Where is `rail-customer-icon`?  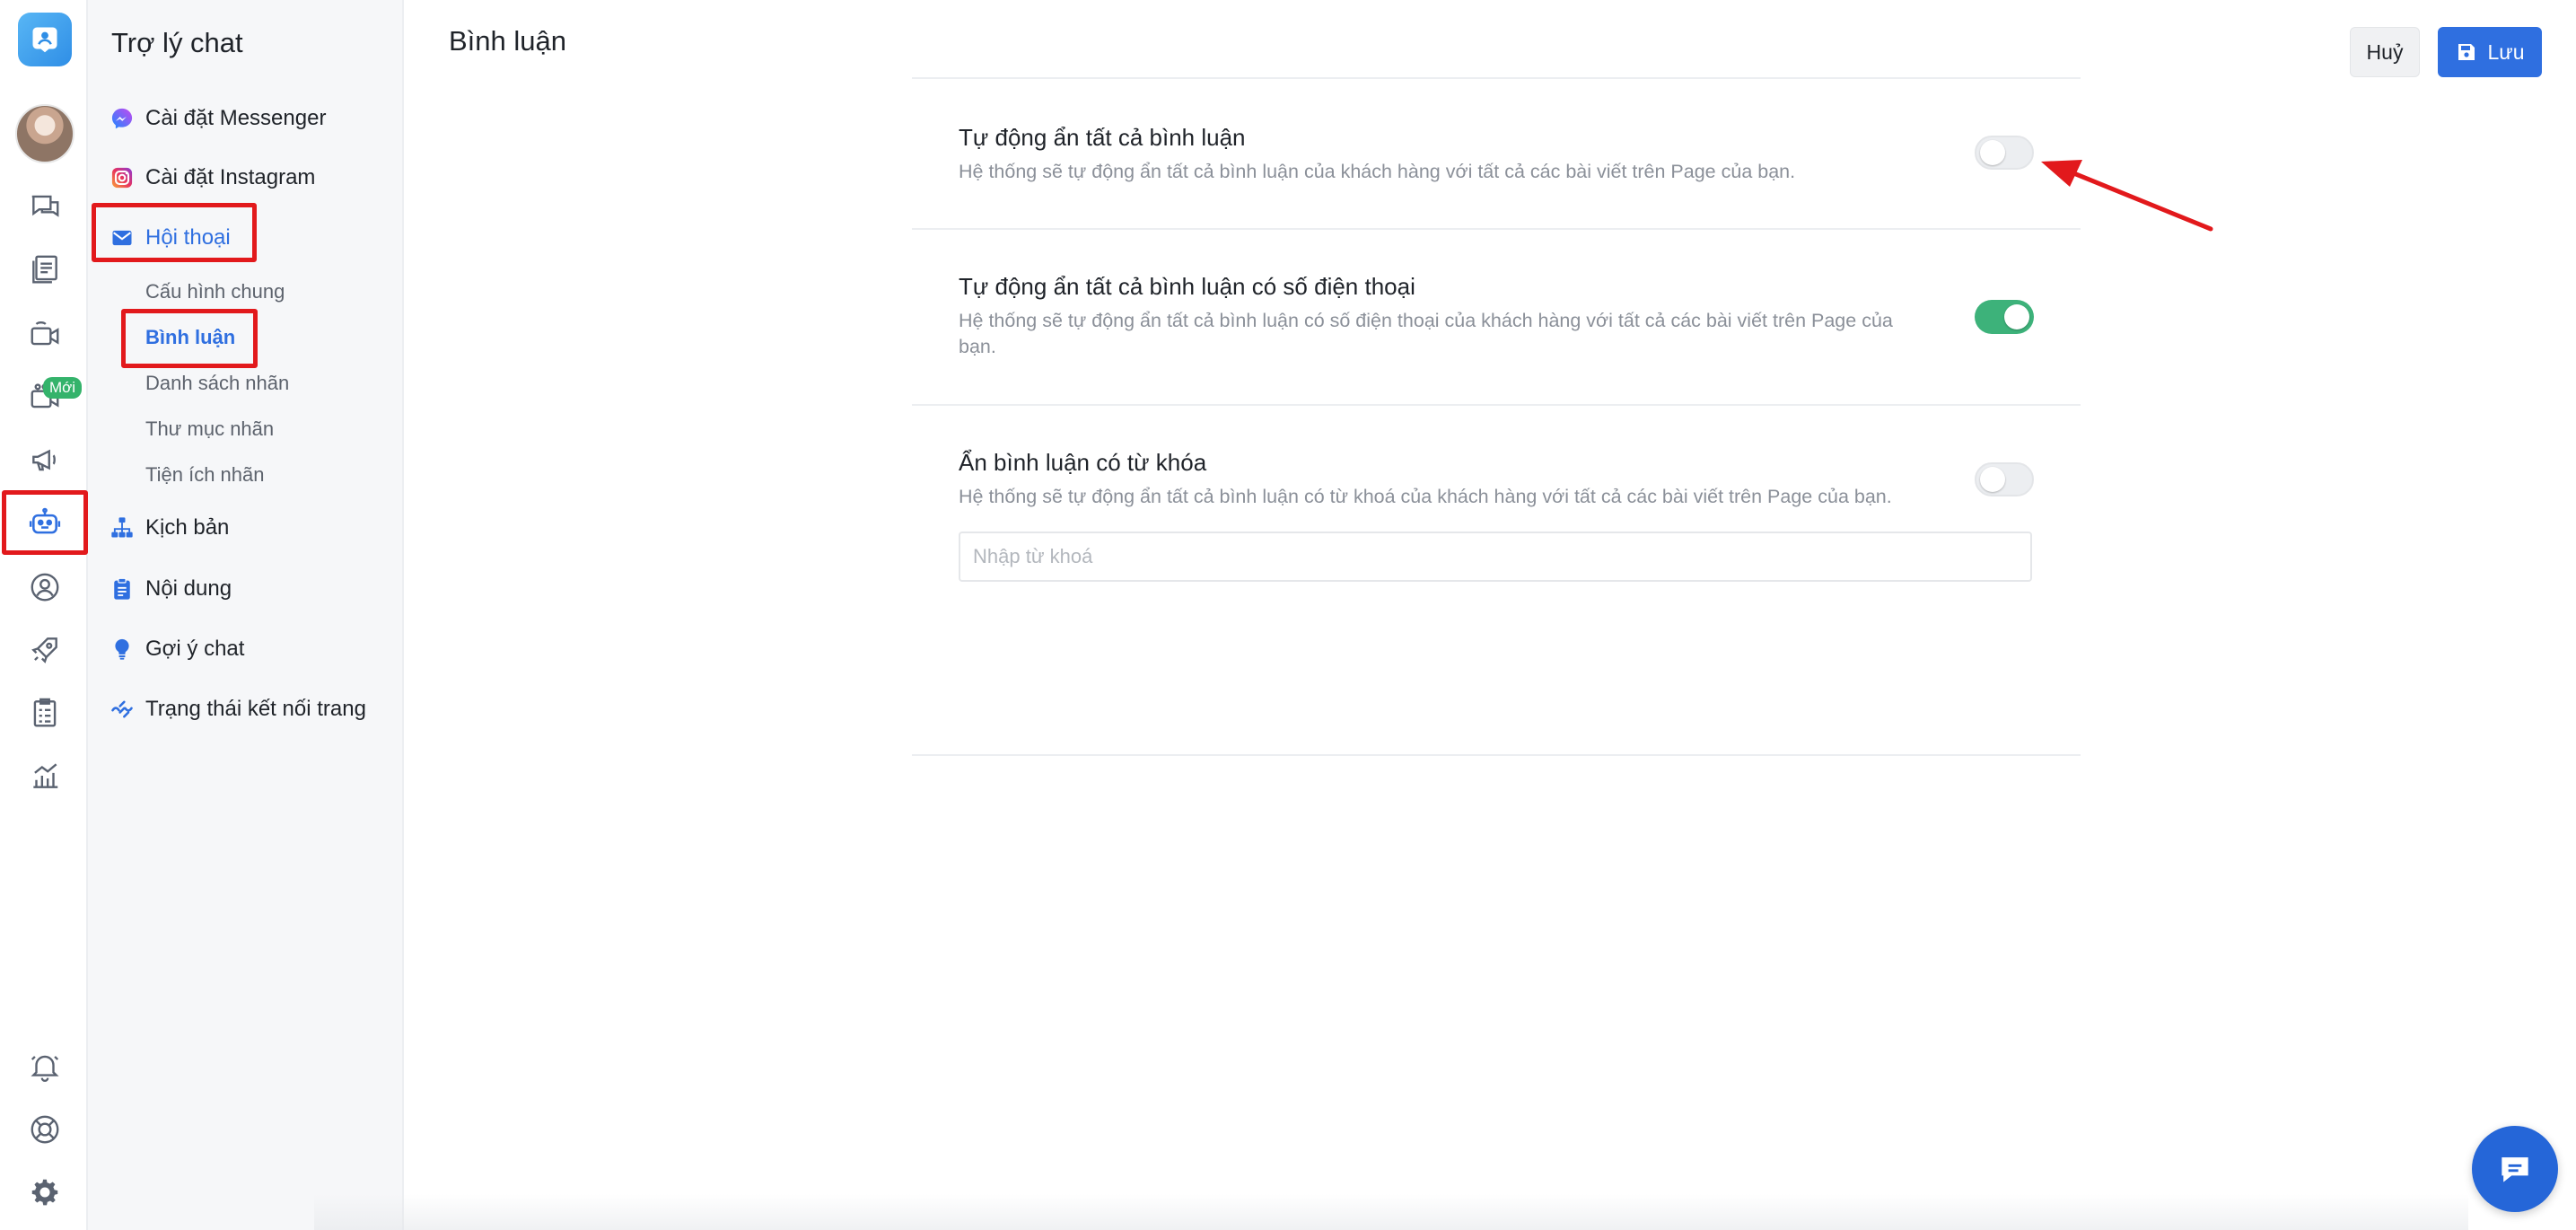
rail-customer-icon is located at coordinates (45, 587).